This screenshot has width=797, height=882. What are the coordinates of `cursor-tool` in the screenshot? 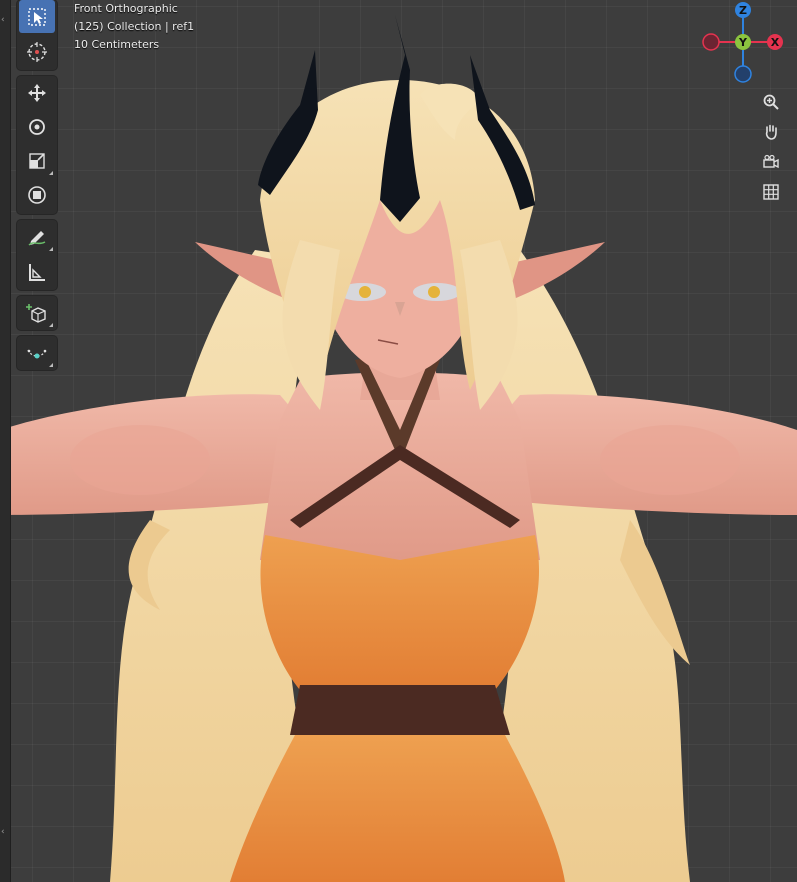 It's located at (37, 51).